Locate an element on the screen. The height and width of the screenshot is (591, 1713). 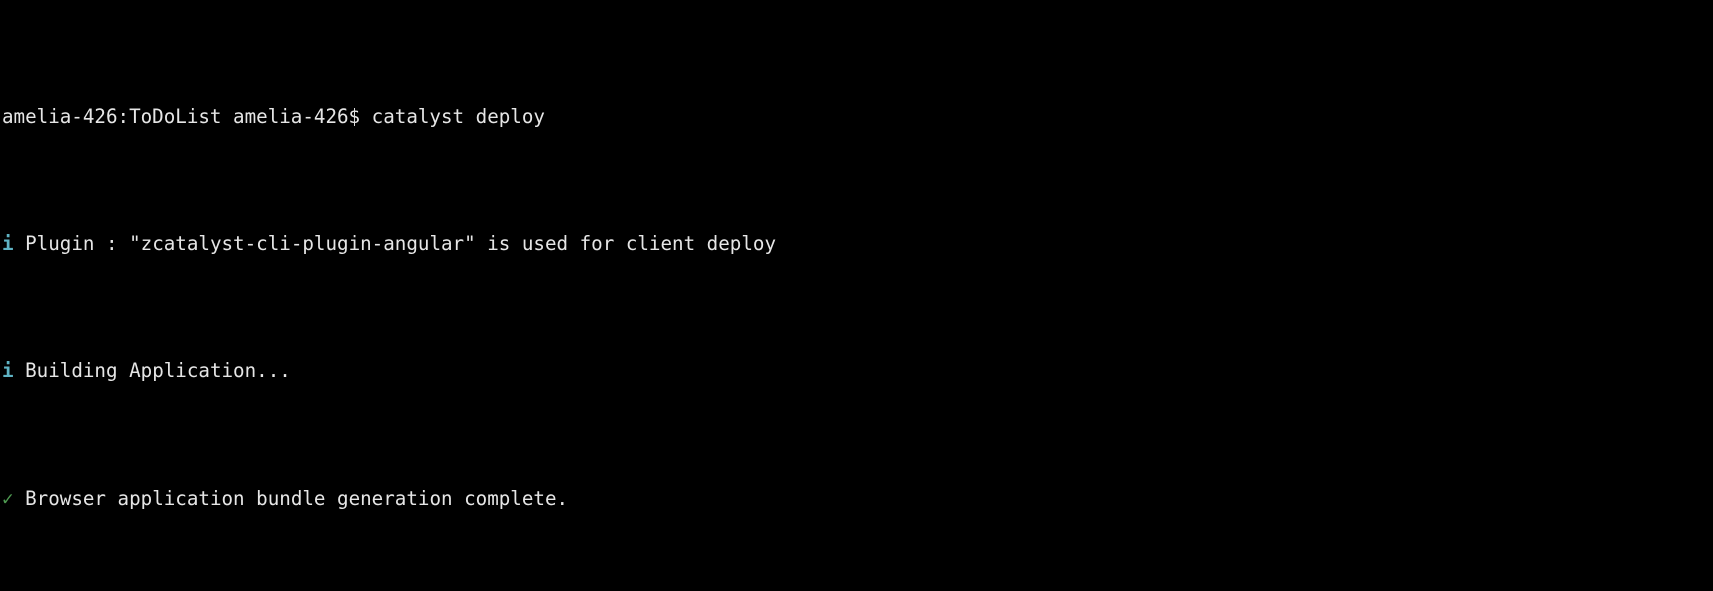
prompt-host-path: amelia-426:ToDoList amelia-426$ is located at coordinates (181, 116).